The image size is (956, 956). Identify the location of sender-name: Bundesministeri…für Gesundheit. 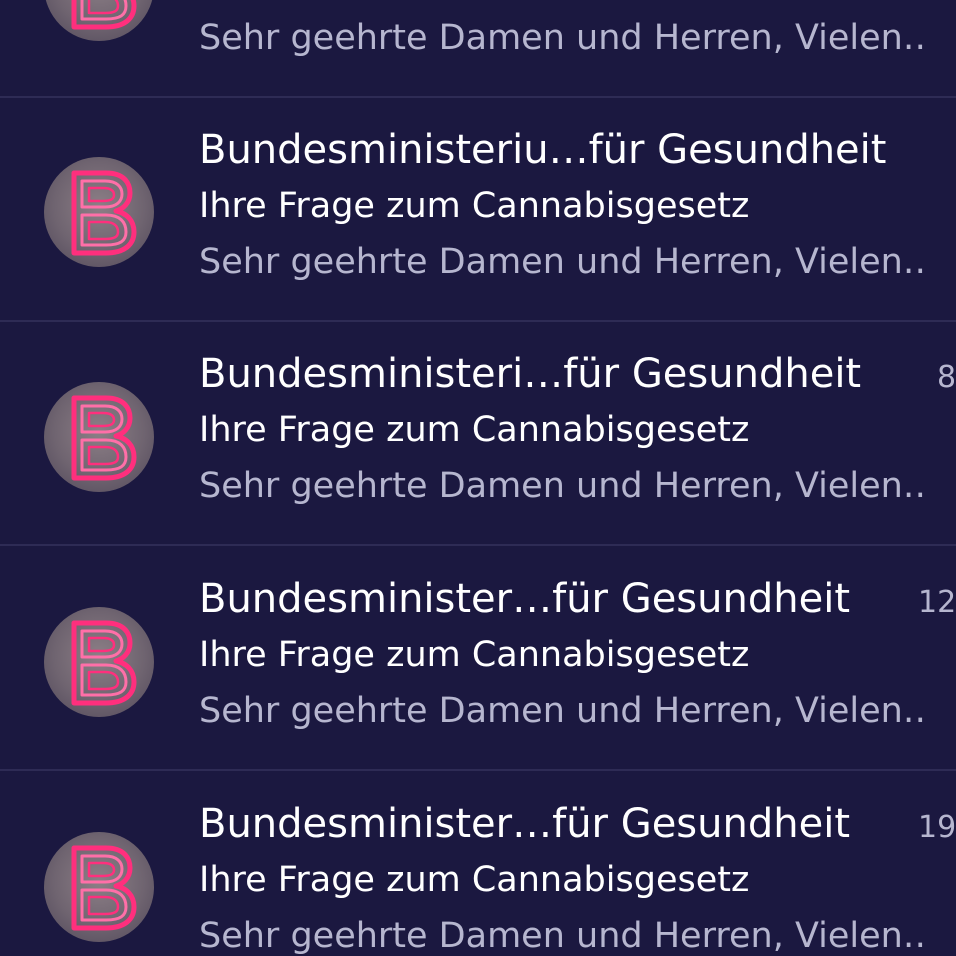
(530, 374).